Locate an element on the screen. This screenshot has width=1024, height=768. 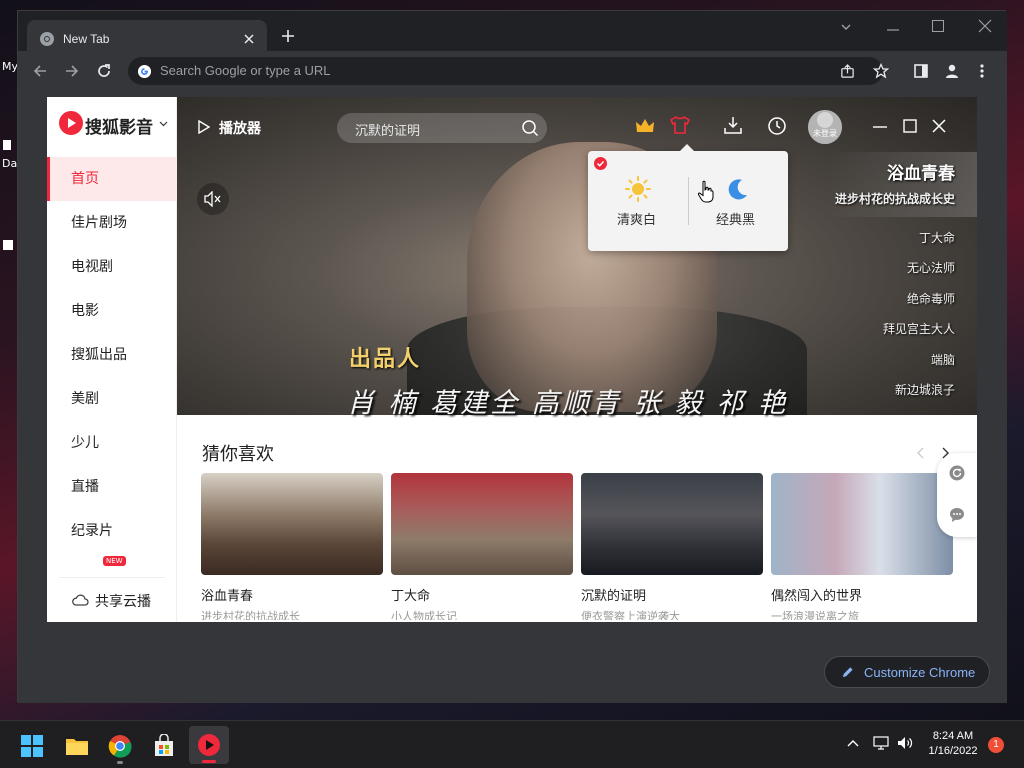
sohu-logo-icon is located at coordinates (71, 123).